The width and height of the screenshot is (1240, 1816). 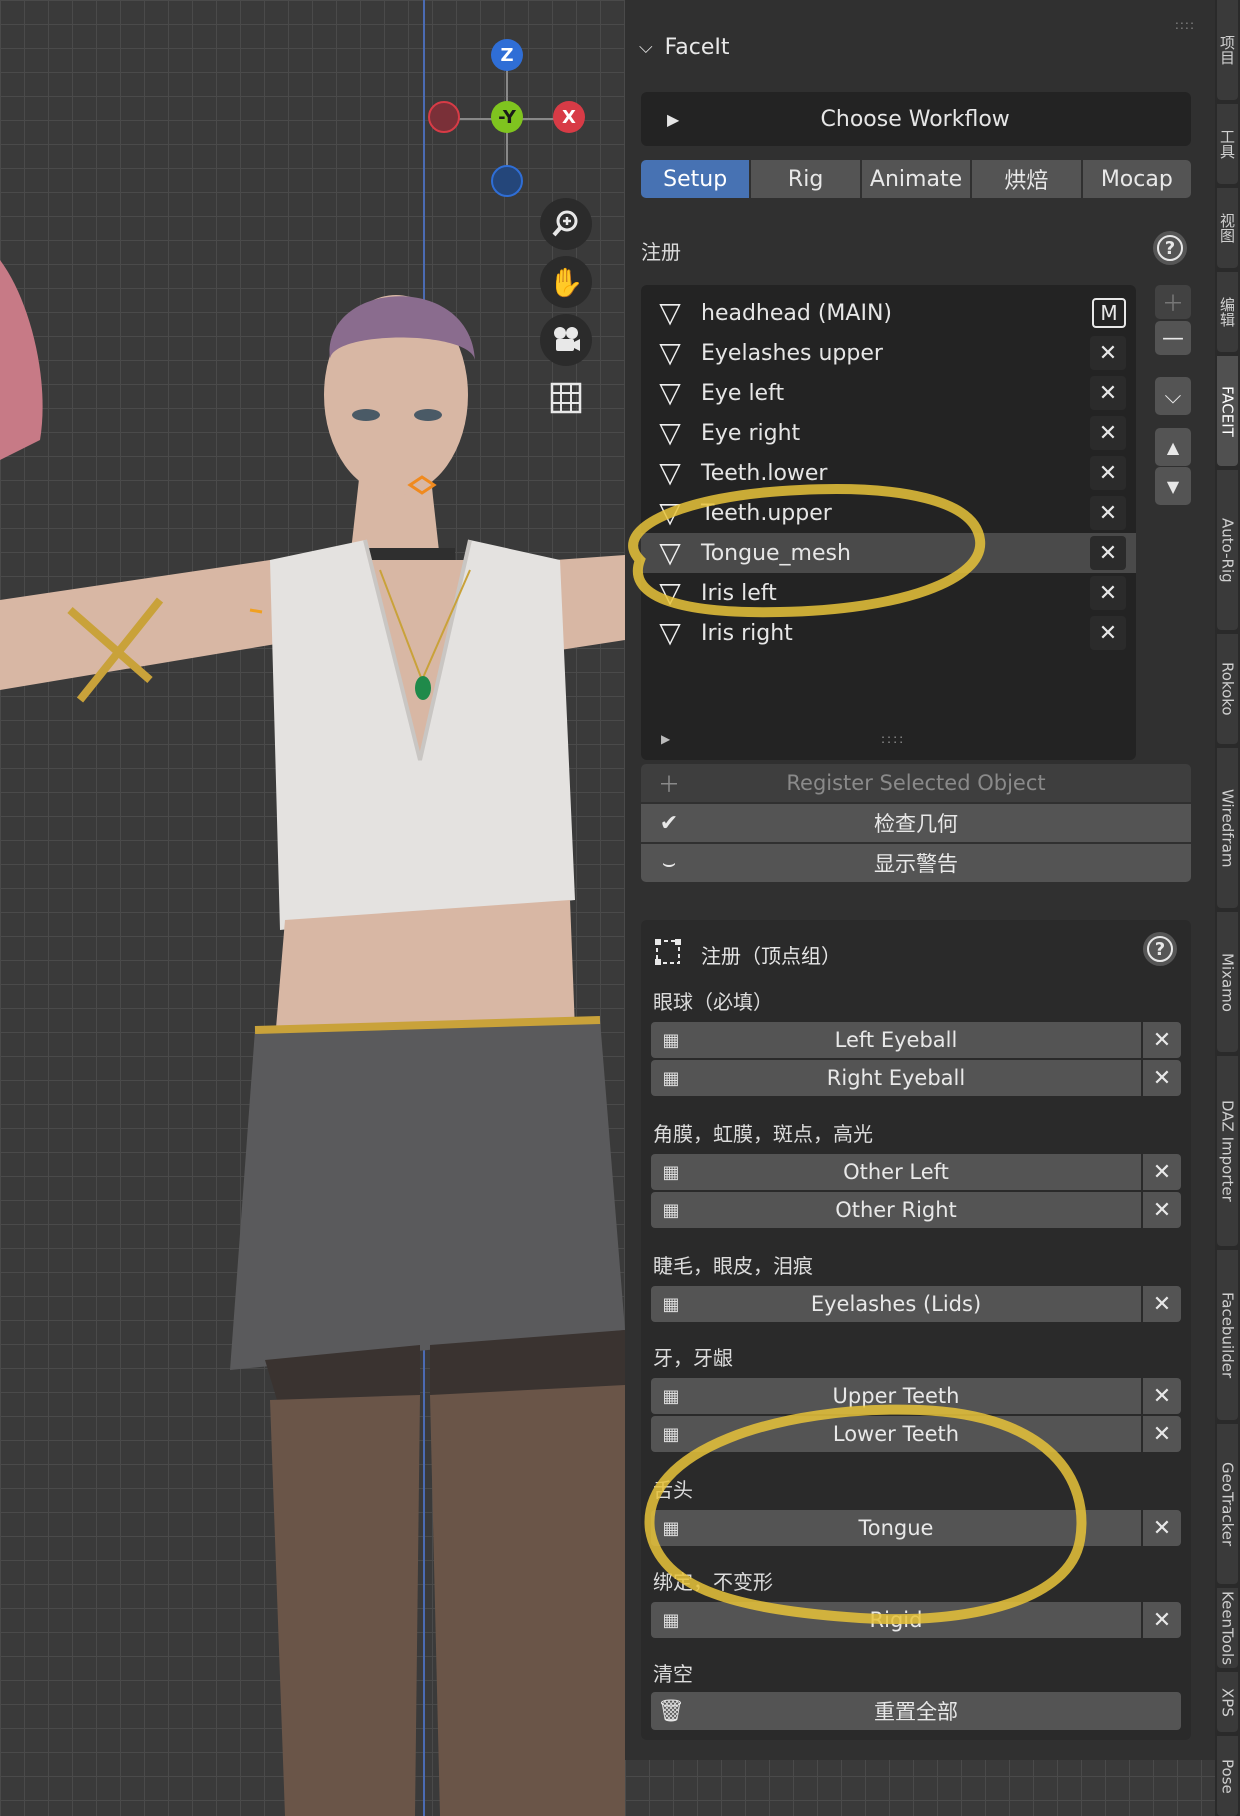 I want to click on vertex-group-icon: ▦, so click(x=671, y=1396).